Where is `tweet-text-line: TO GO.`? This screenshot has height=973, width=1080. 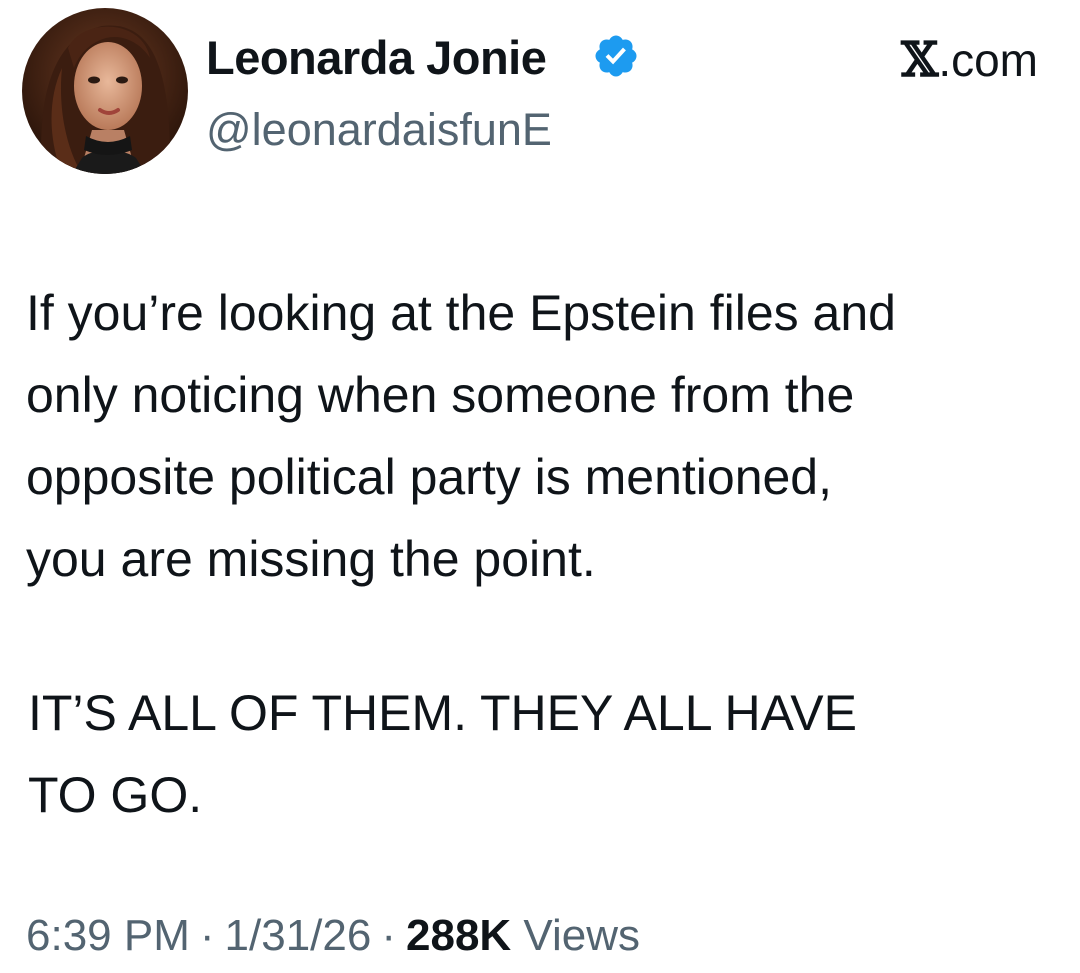 tweet-text-line: TO GO. is located at coordinates (115, 795).